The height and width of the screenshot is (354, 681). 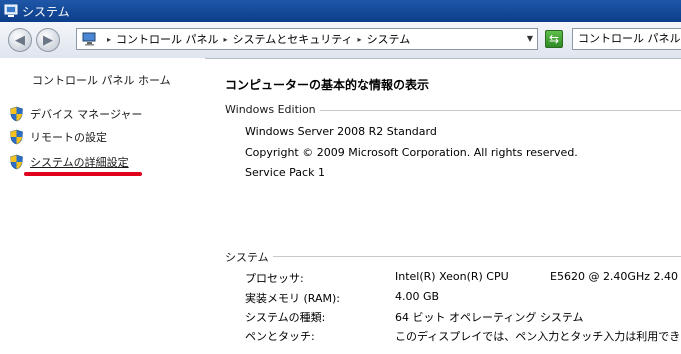 What do you see at coordinates (101, 80) in the screenshot?
I see `control-panel-home-link: コントロール パネル ホーム` at bounding box center [101, 80].